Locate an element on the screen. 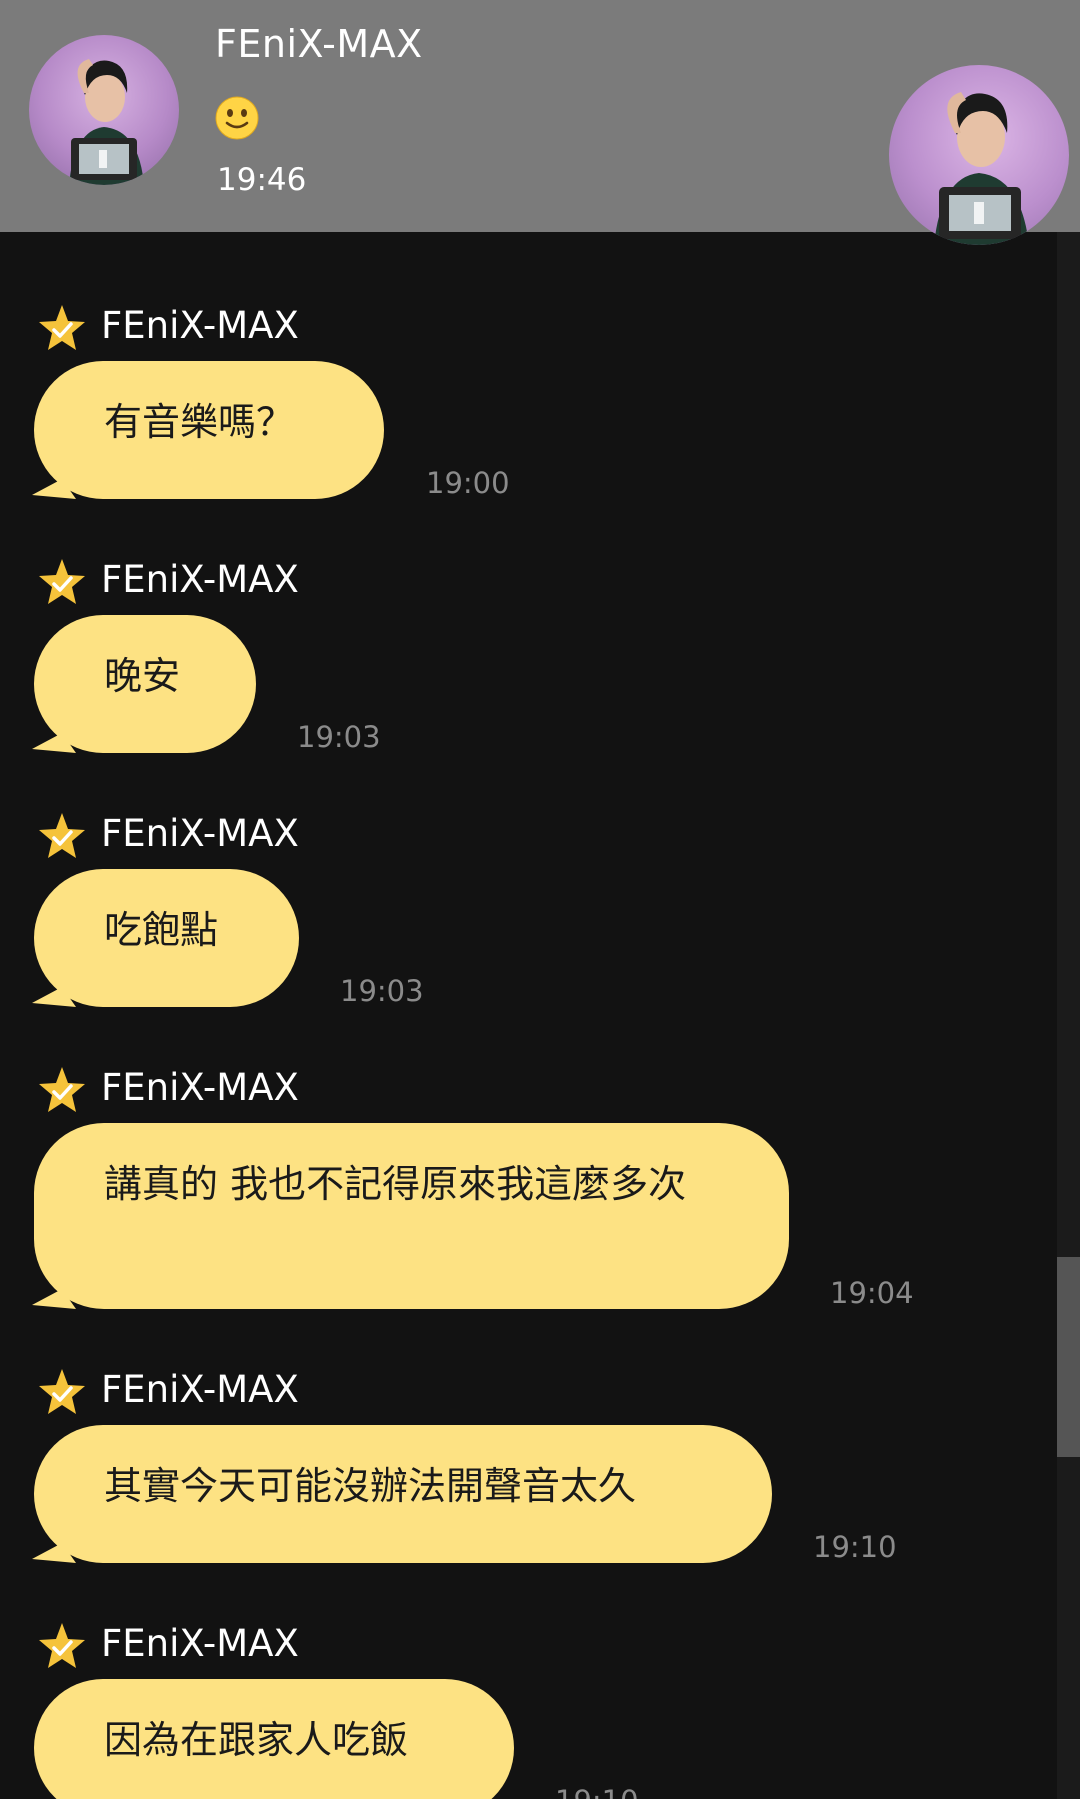 This screenshot has width=1080, height=1799. scrollbar-track is located at coordinates (1068, 1015).